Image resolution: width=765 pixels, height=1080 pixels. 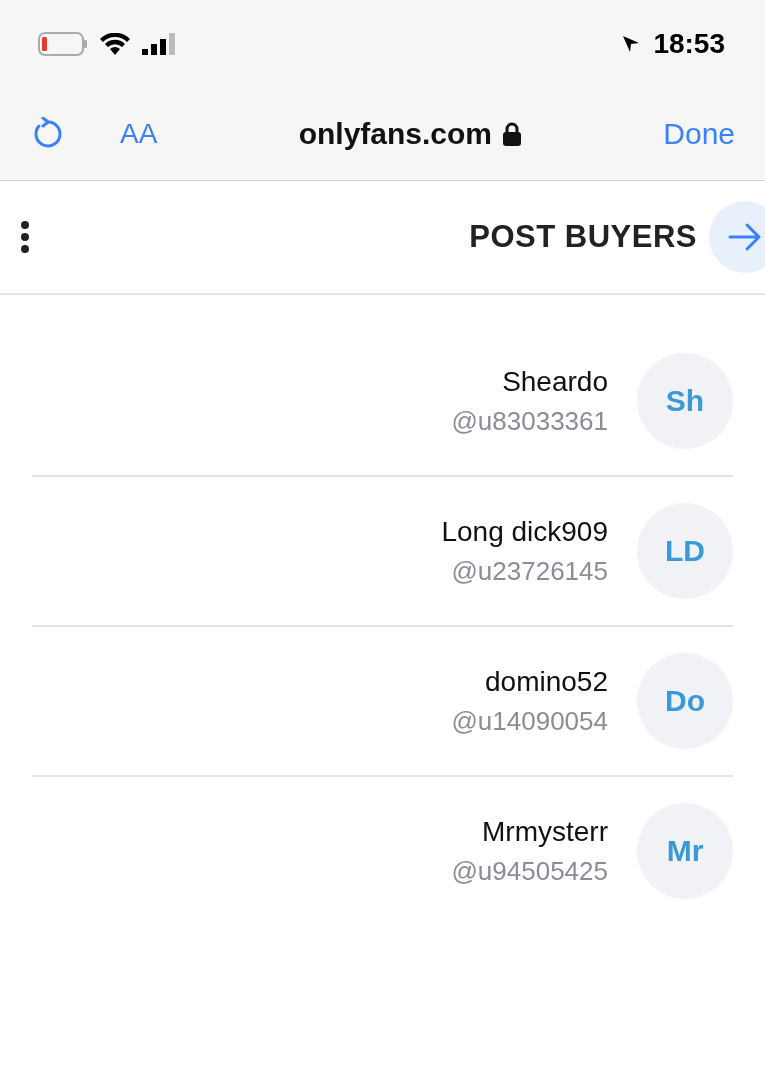 I want to click on user-avatar: LD, so click(x=685, y=551).